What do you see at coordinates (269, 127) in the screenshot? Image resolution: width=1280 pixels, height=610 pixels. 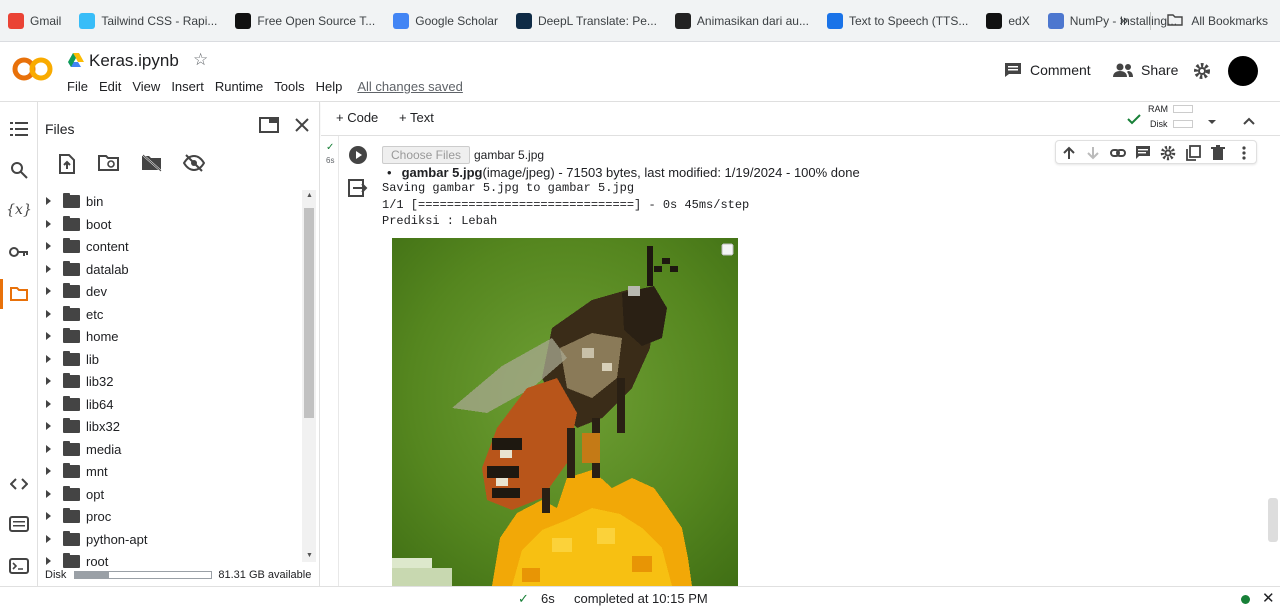 I see `open-in-tab-icon` at bounding box center [269, 127].